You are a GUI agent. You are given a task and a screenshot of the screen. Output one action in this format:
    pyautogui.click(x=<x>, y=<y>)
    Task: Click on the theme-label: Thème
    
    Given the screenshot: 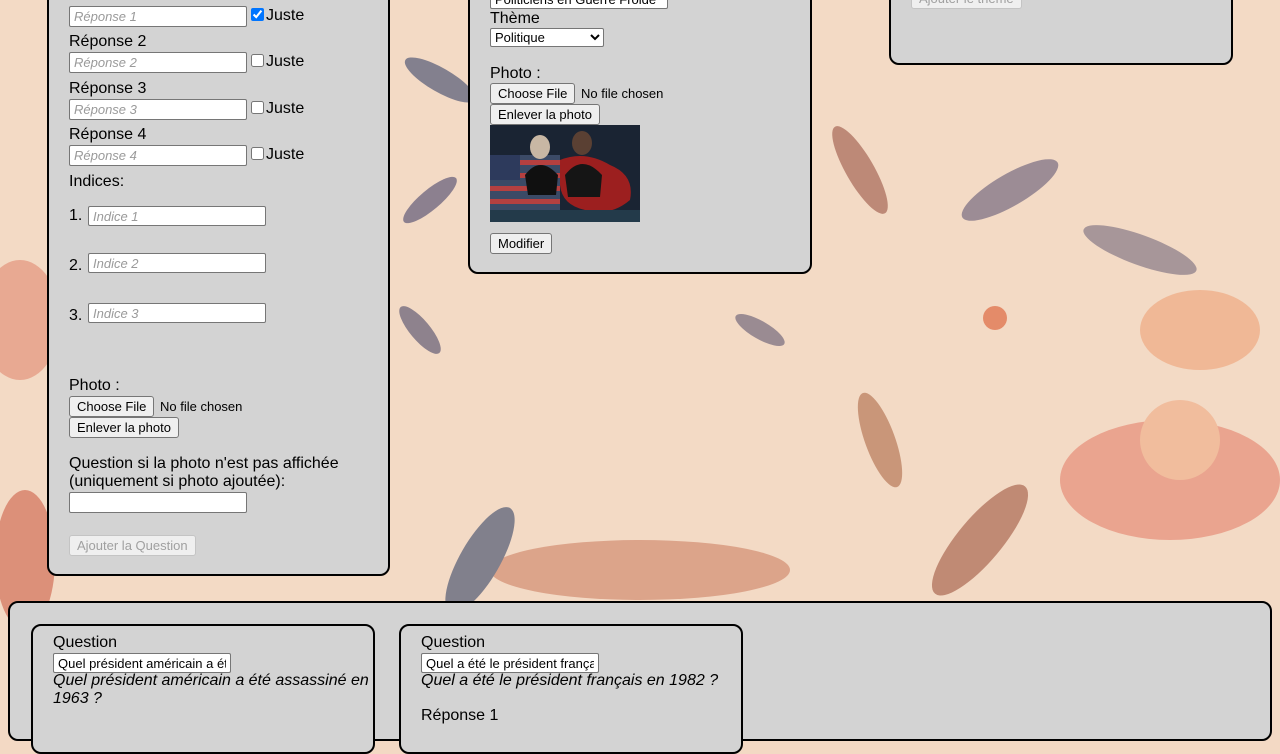 What is the action you would take?
    pyautogui.click(x=515, y=18)
    